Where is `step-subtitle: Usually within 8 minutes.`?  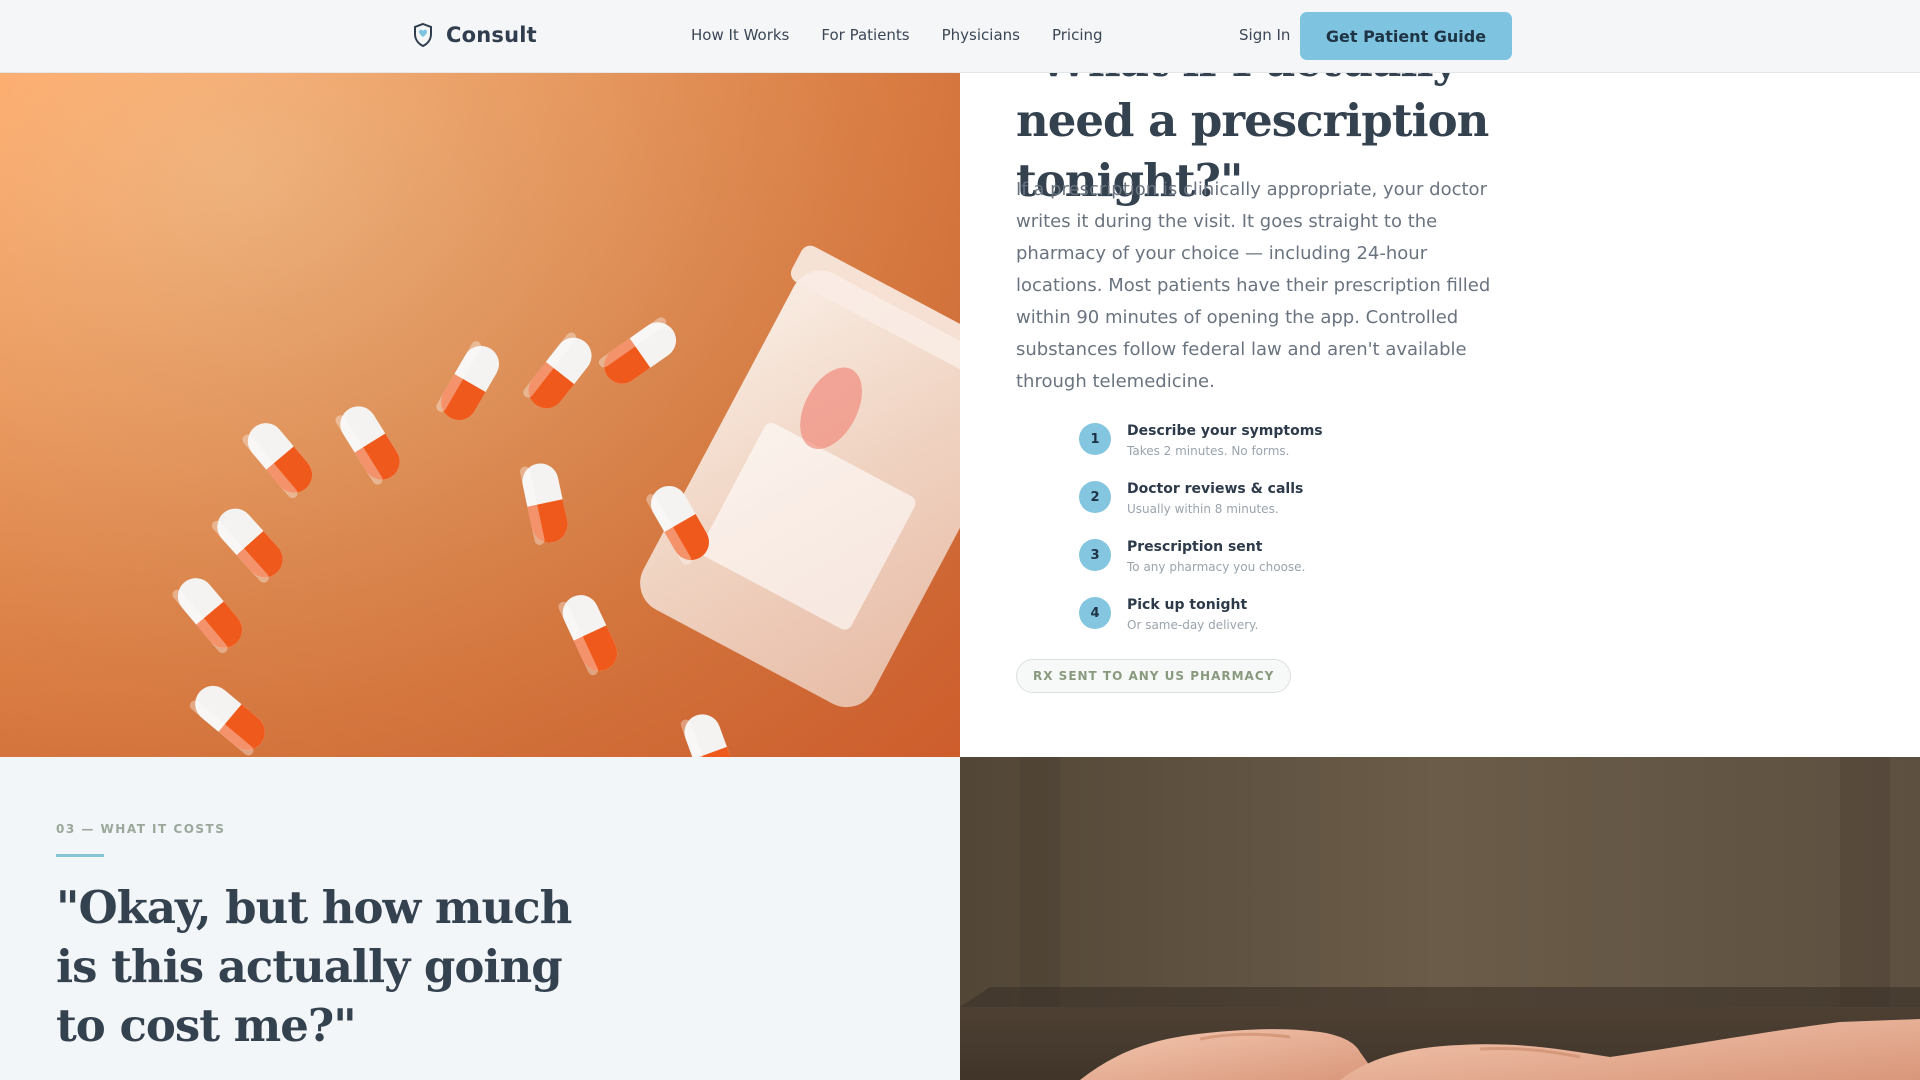
step-subtitle: Usually within 8 minutes. is located at coordinates (1203, 509).